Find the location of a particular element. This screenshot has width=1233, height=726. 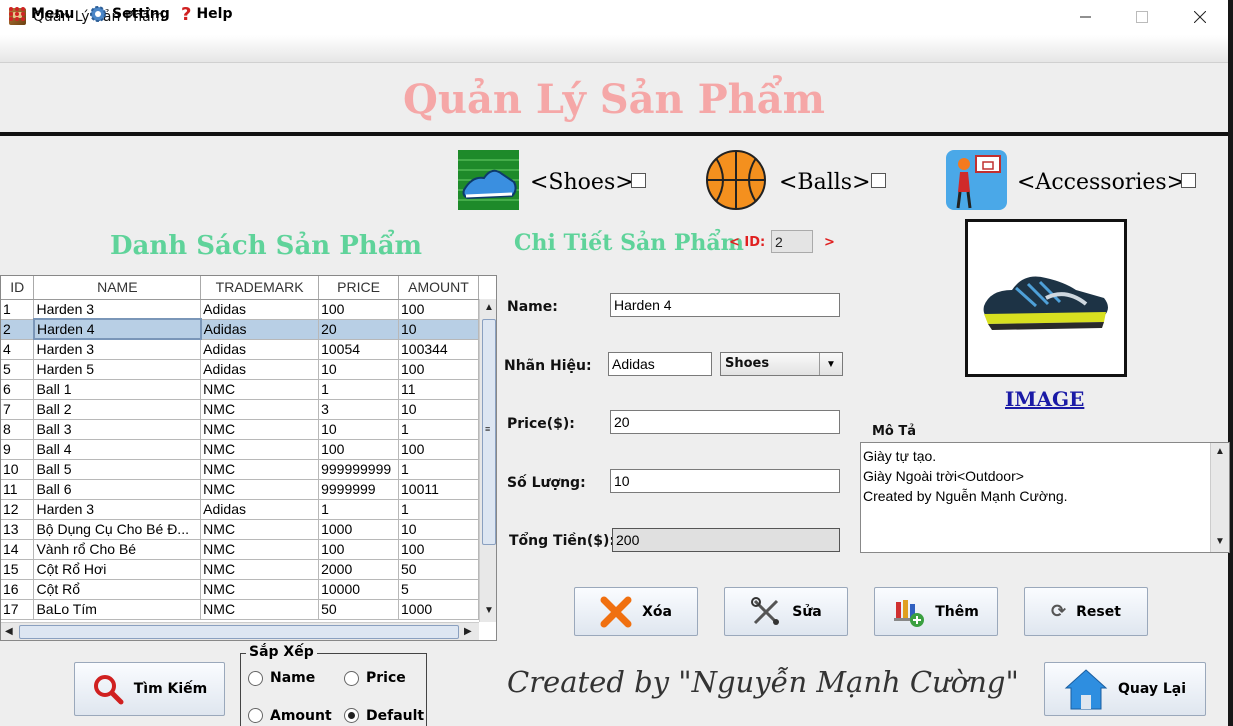

sort-name-radio is located at coordinates (255, 678).